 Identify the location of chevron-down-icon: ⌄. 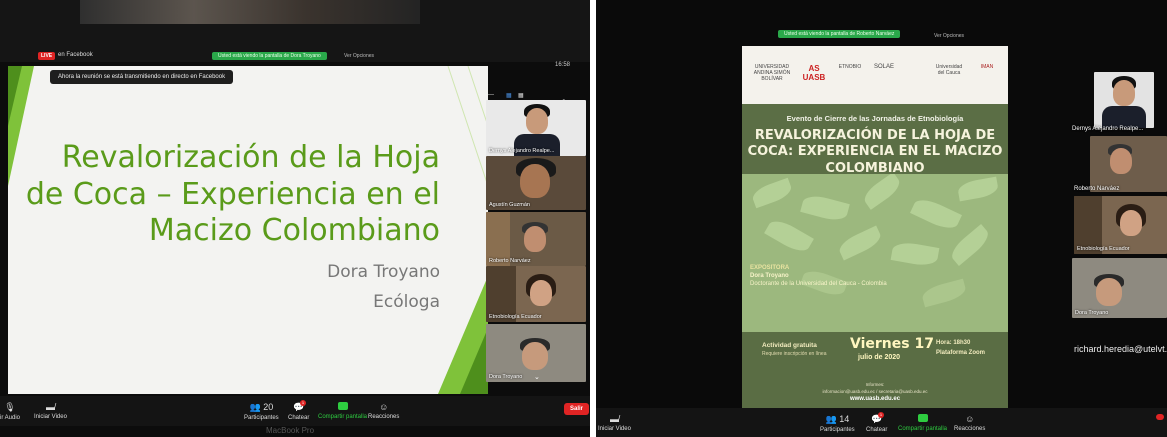
(537, 377).